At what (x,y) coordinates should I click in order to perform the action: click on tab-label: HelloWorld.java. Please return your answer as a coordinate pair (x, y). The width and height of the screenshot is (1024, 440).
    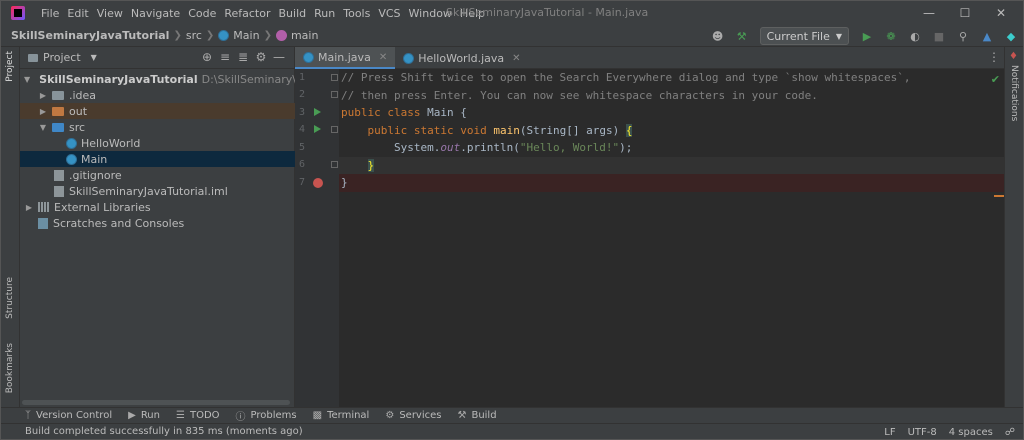
    Looking at the image, I should click on (461, 58).